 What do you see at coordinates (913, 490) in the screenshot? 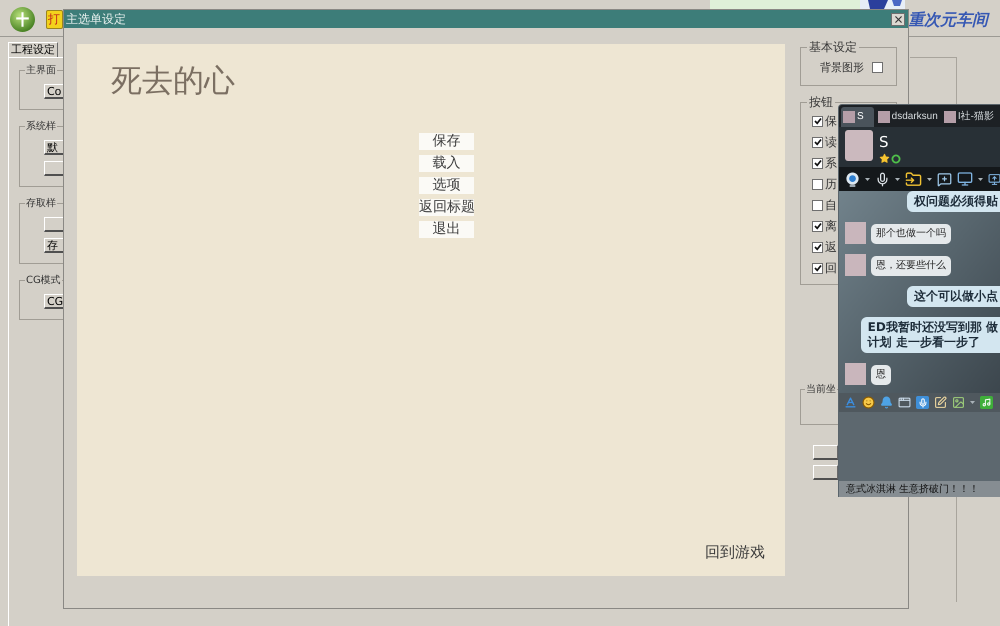
I see `status-text: 意式冰淇淋 生意挤破门！！！` at bounding box center [913, 490].